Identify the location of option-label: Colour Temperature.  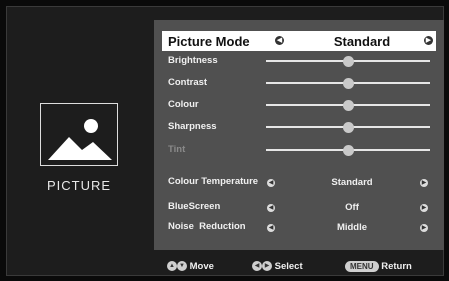
(213, 181).